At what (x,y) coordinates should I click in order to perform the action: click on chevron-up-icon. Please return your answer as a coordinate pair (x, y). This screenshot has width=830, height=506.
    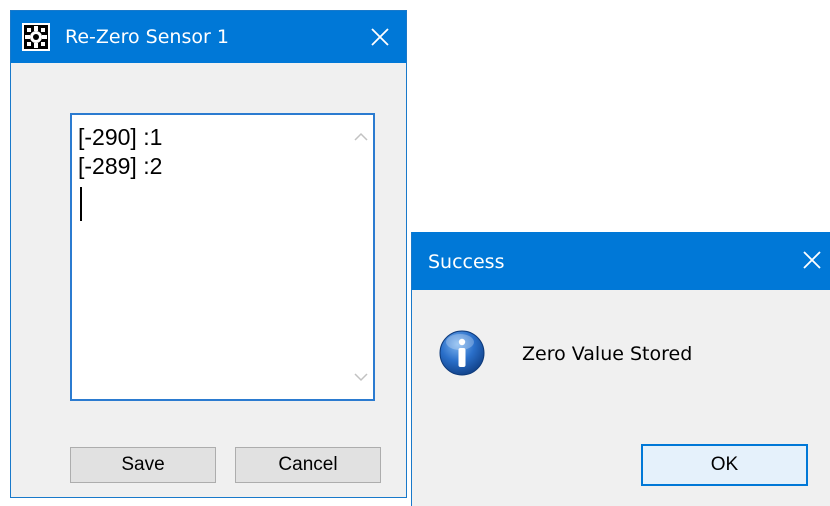
    Looking at the image, I should click on (361, 137).